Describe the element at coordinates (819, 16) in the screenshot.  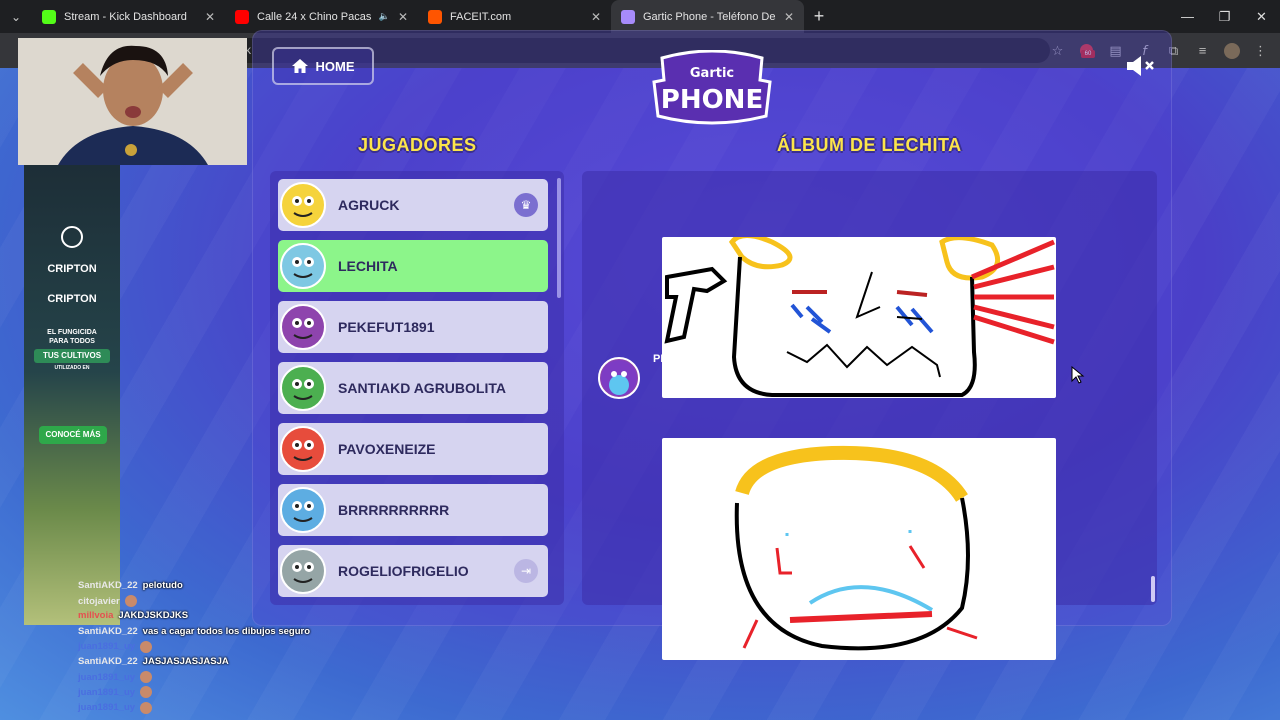
I see `new-tab-button: +` at that location.